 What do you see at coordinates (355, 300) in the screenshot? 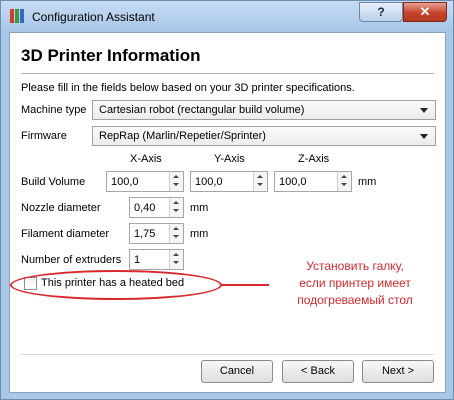
I see `annotation-line-3: подогреваемый стол` at bounding box center [355, 300].